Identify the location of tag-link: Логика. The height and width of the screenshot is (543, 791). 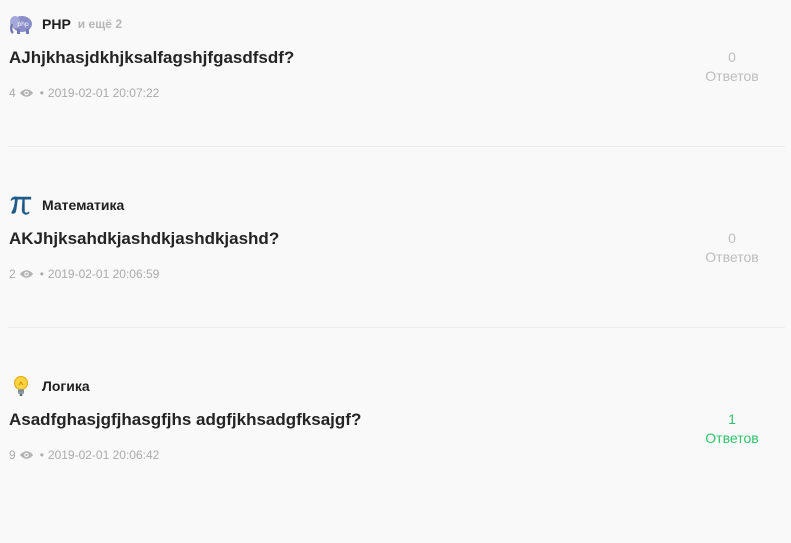
(66, 386).